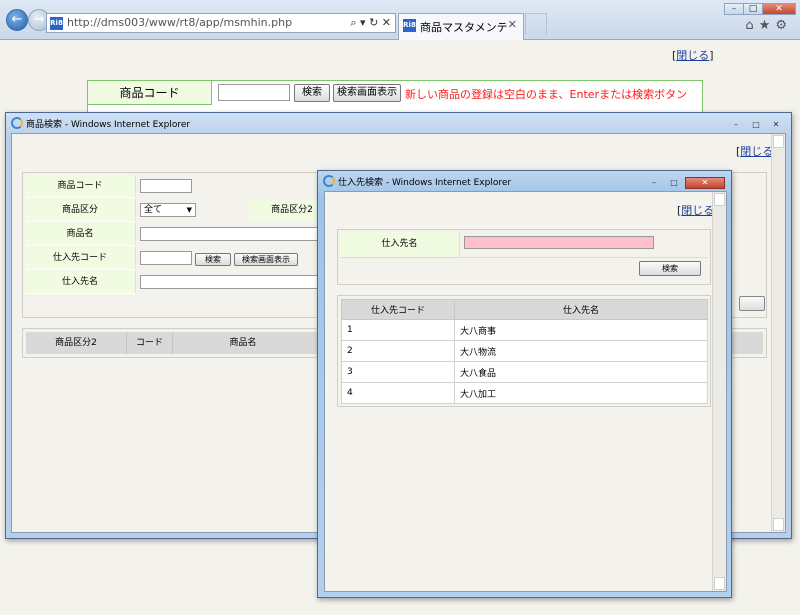 The image size is (800, 615). What do you see at coordinates (398, 309) in the screenshot?
I see `header-supplier-code: 仕入先コード` at bounding box center [398, 309].